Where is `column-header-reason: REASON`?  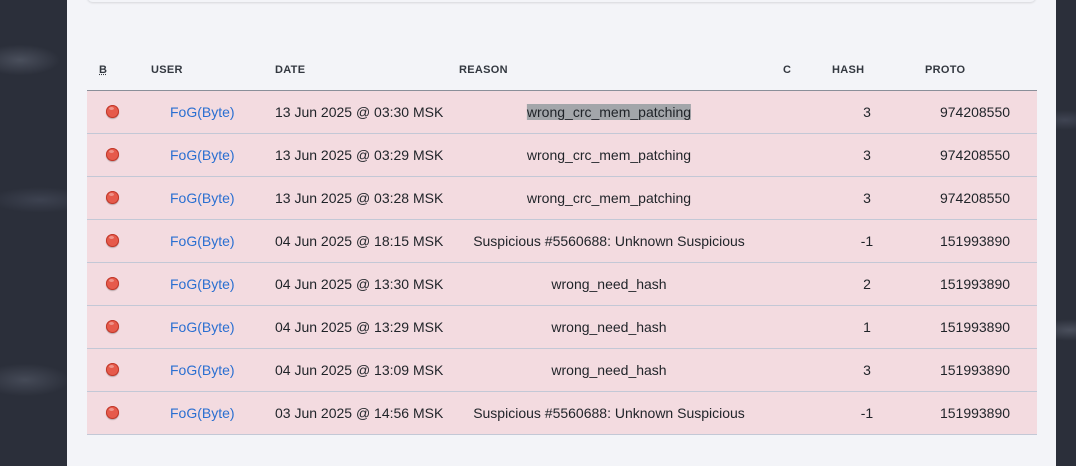 column-header-reason: REASON is located at coordinates (483, 70).